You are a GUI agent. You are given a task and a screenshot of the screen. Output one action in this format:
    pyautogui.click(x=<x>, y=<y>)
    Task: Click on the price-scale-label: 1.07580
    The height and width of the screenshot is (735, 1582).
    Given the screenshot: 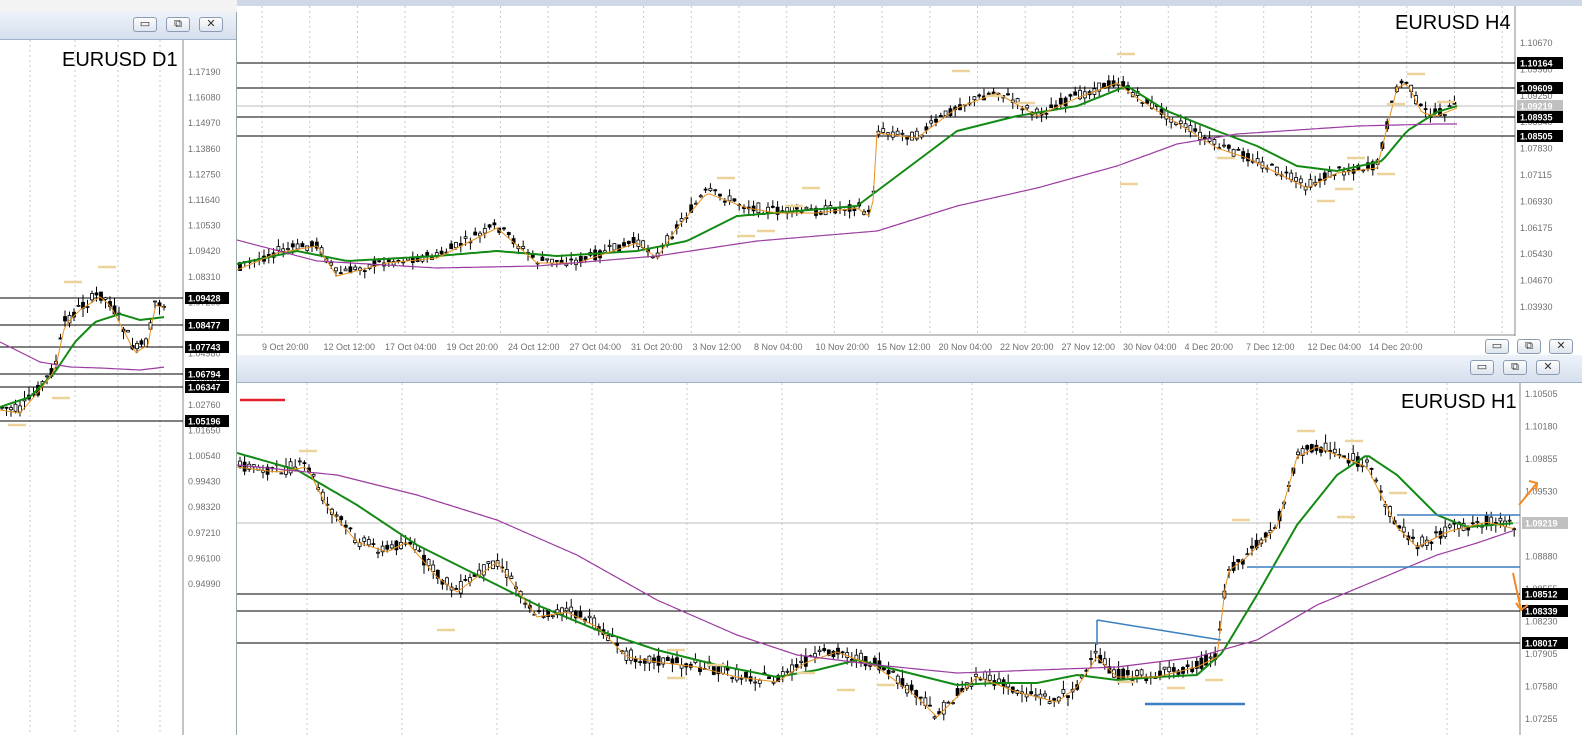 What is the action you would take?
    pyautogui.click(x=1541, y=687)
    